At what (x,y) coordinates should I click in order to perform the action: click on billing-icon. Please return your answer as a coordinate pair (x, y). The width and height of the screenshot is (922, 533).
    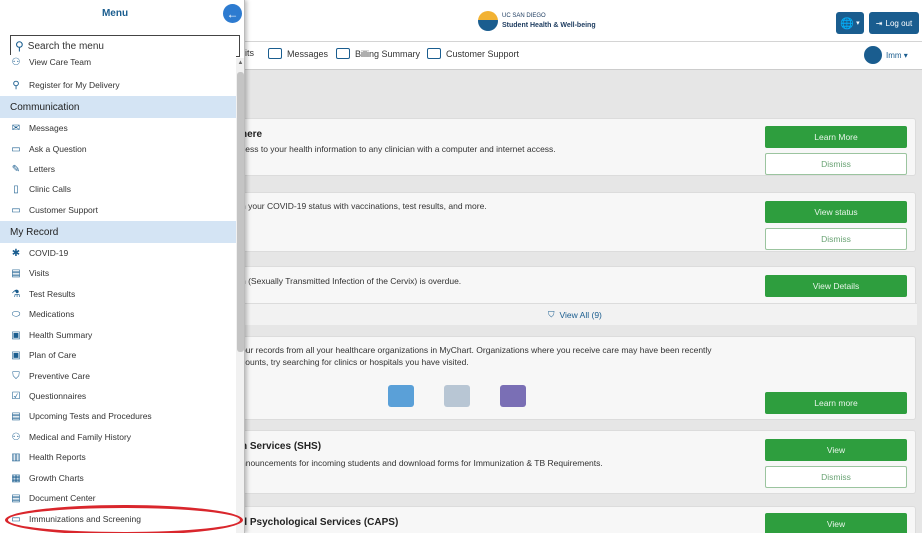
    Looking at the image, I should click on (343, 53).